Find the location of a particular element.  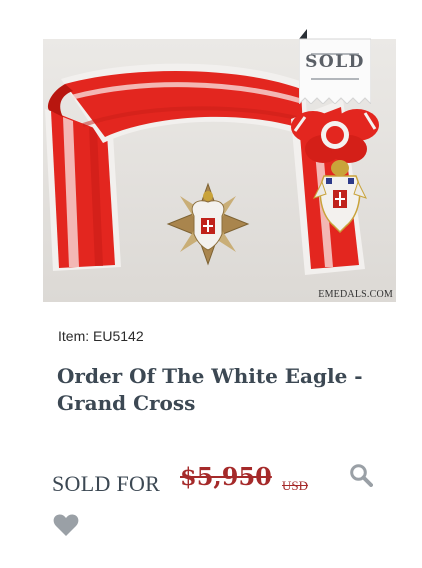

item-number: Item: EU5142 is located at coordinates (101, 336).